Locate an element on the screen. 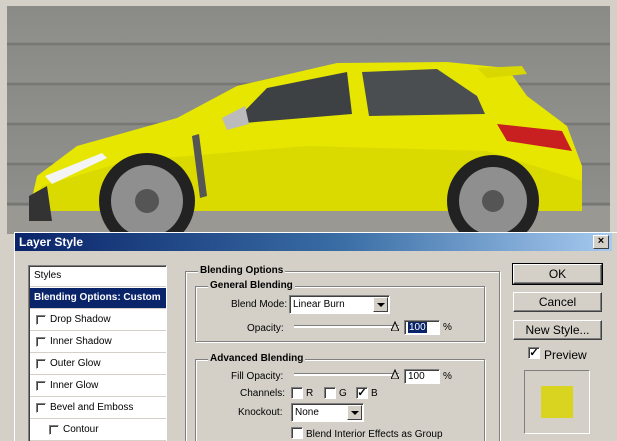 The height and width of the screenshot is (441, 617). channels-label: Channels: is located at coordinates (263, 393).